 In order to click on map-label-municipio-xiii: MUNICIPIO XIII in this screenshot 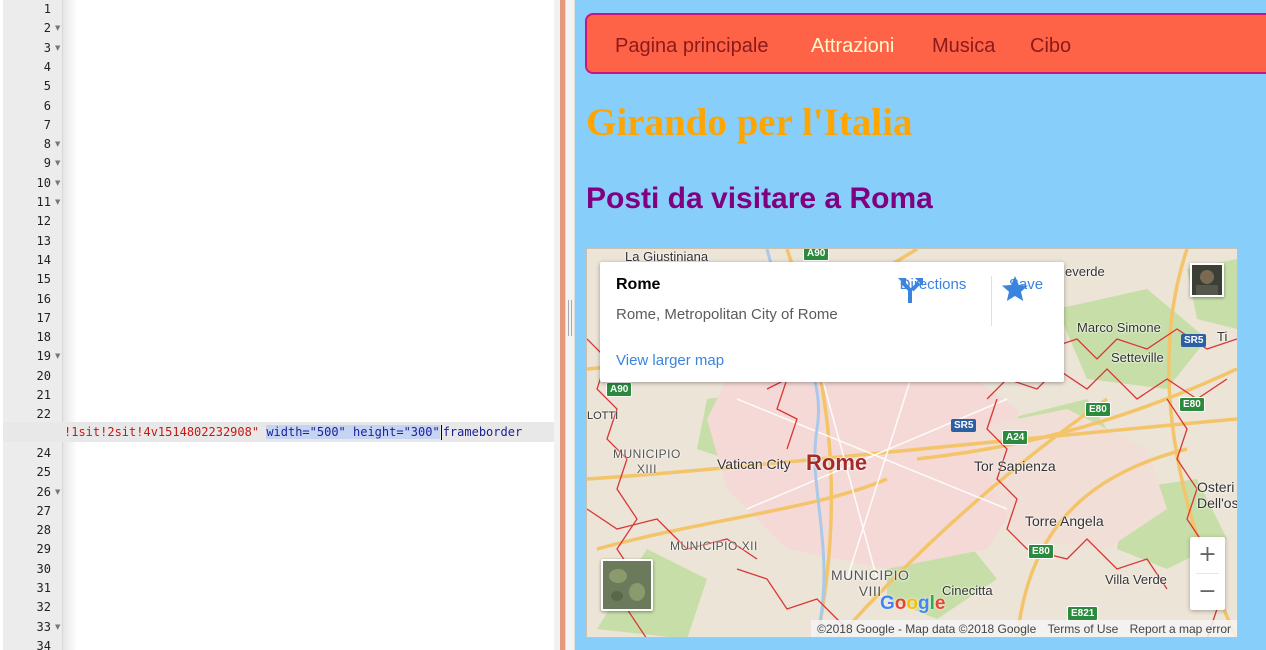, I will do `click(647, 461)`.